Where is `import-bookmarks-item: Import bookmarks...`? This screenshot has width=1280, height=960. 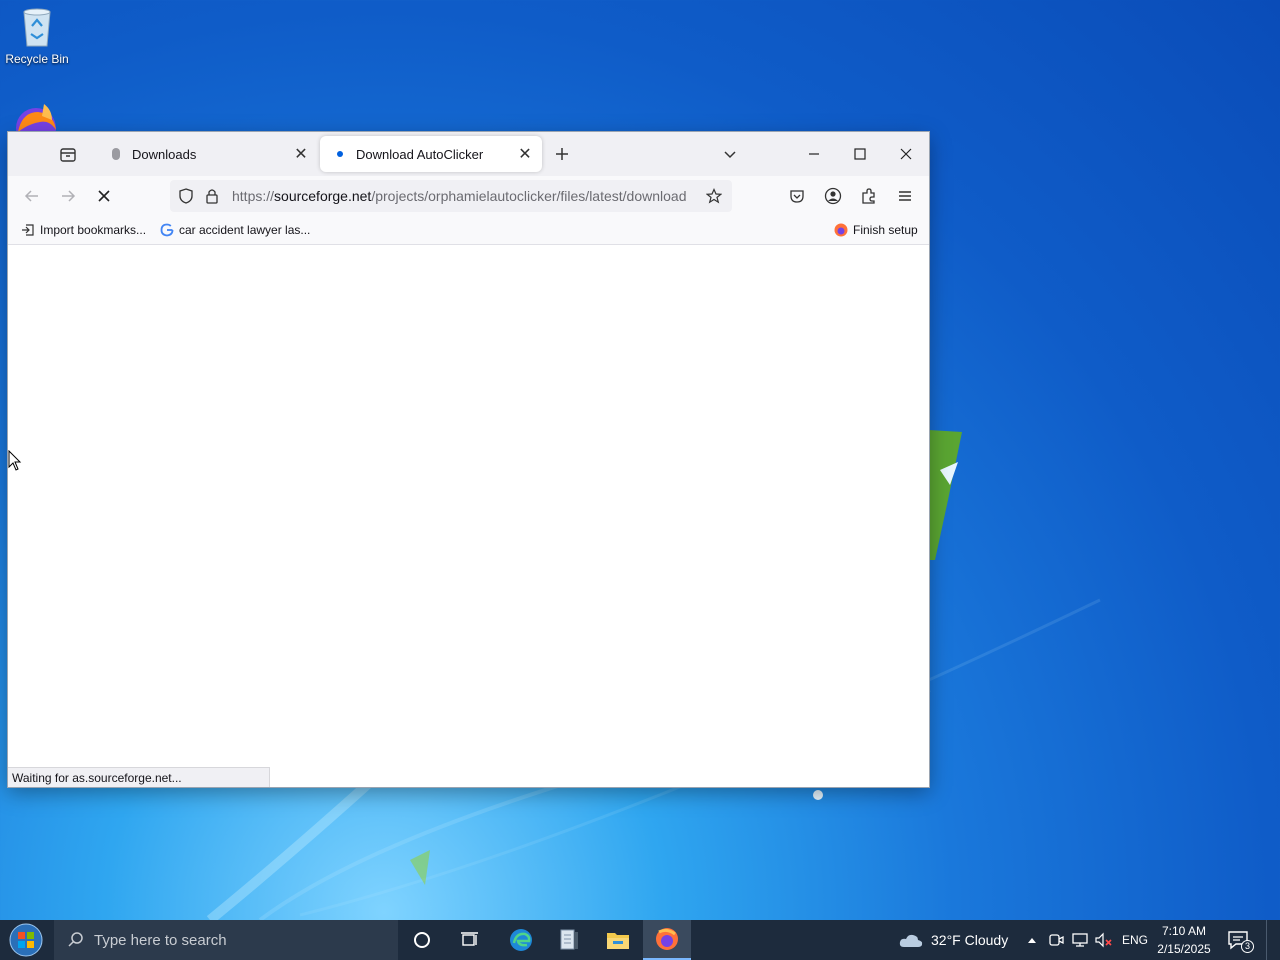
import-bookmarks-item: Import bookmarks... is located at coordinates (83, 230).